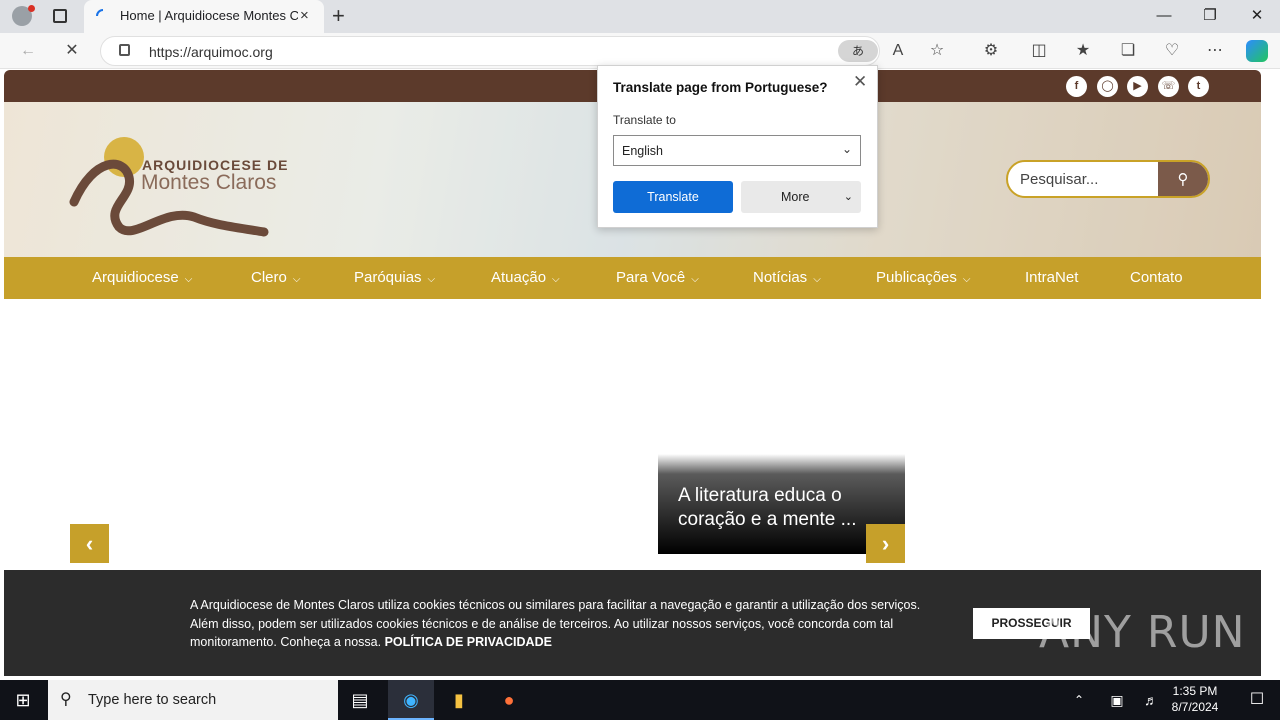 The width and height of the screenshot is (1280, 720). What do you see at coordinates (1107, 86) in the screenshot?
I see `instagram-icon: ◯` at bounding box center [1107, 86].